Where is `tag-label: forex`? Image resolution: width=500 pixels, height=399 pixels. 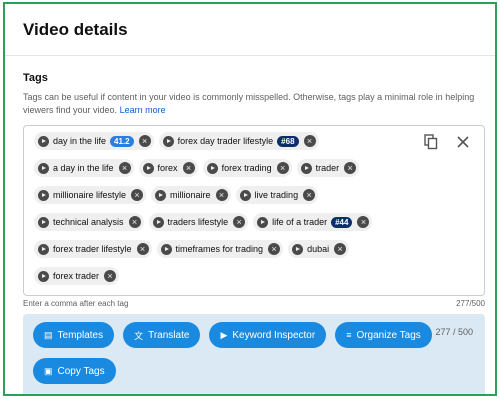 tag-label: forex is located at coordinates (167, 168).